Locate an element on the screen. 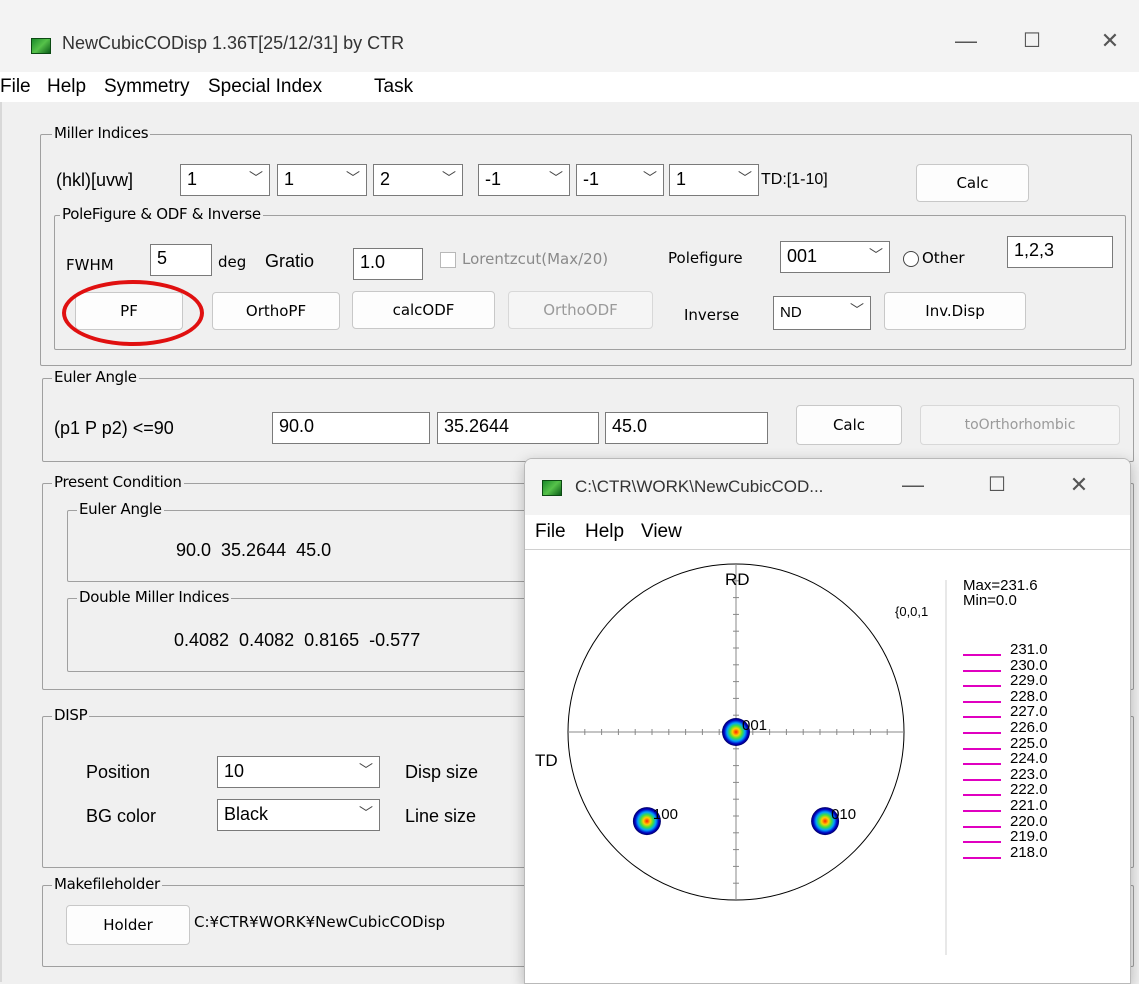  pole-label: 100 is located at coordinates (665, 814).